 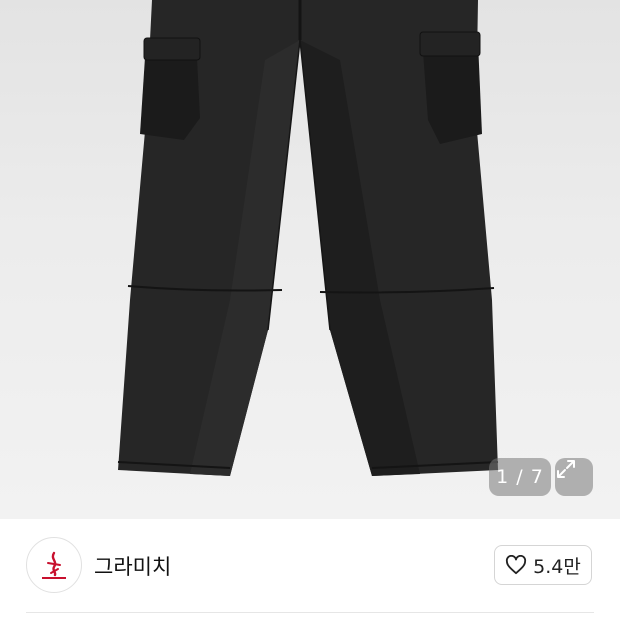 I want to click on section-divider, so click(x=310, y=612).